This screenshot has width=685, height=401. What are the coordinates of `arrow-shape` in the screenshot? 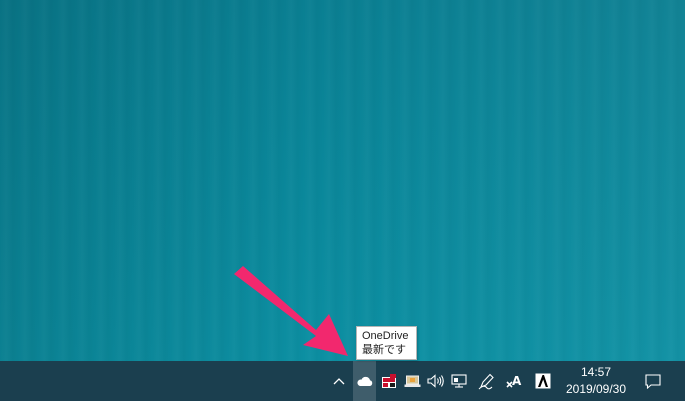 It's located at (291, 311).